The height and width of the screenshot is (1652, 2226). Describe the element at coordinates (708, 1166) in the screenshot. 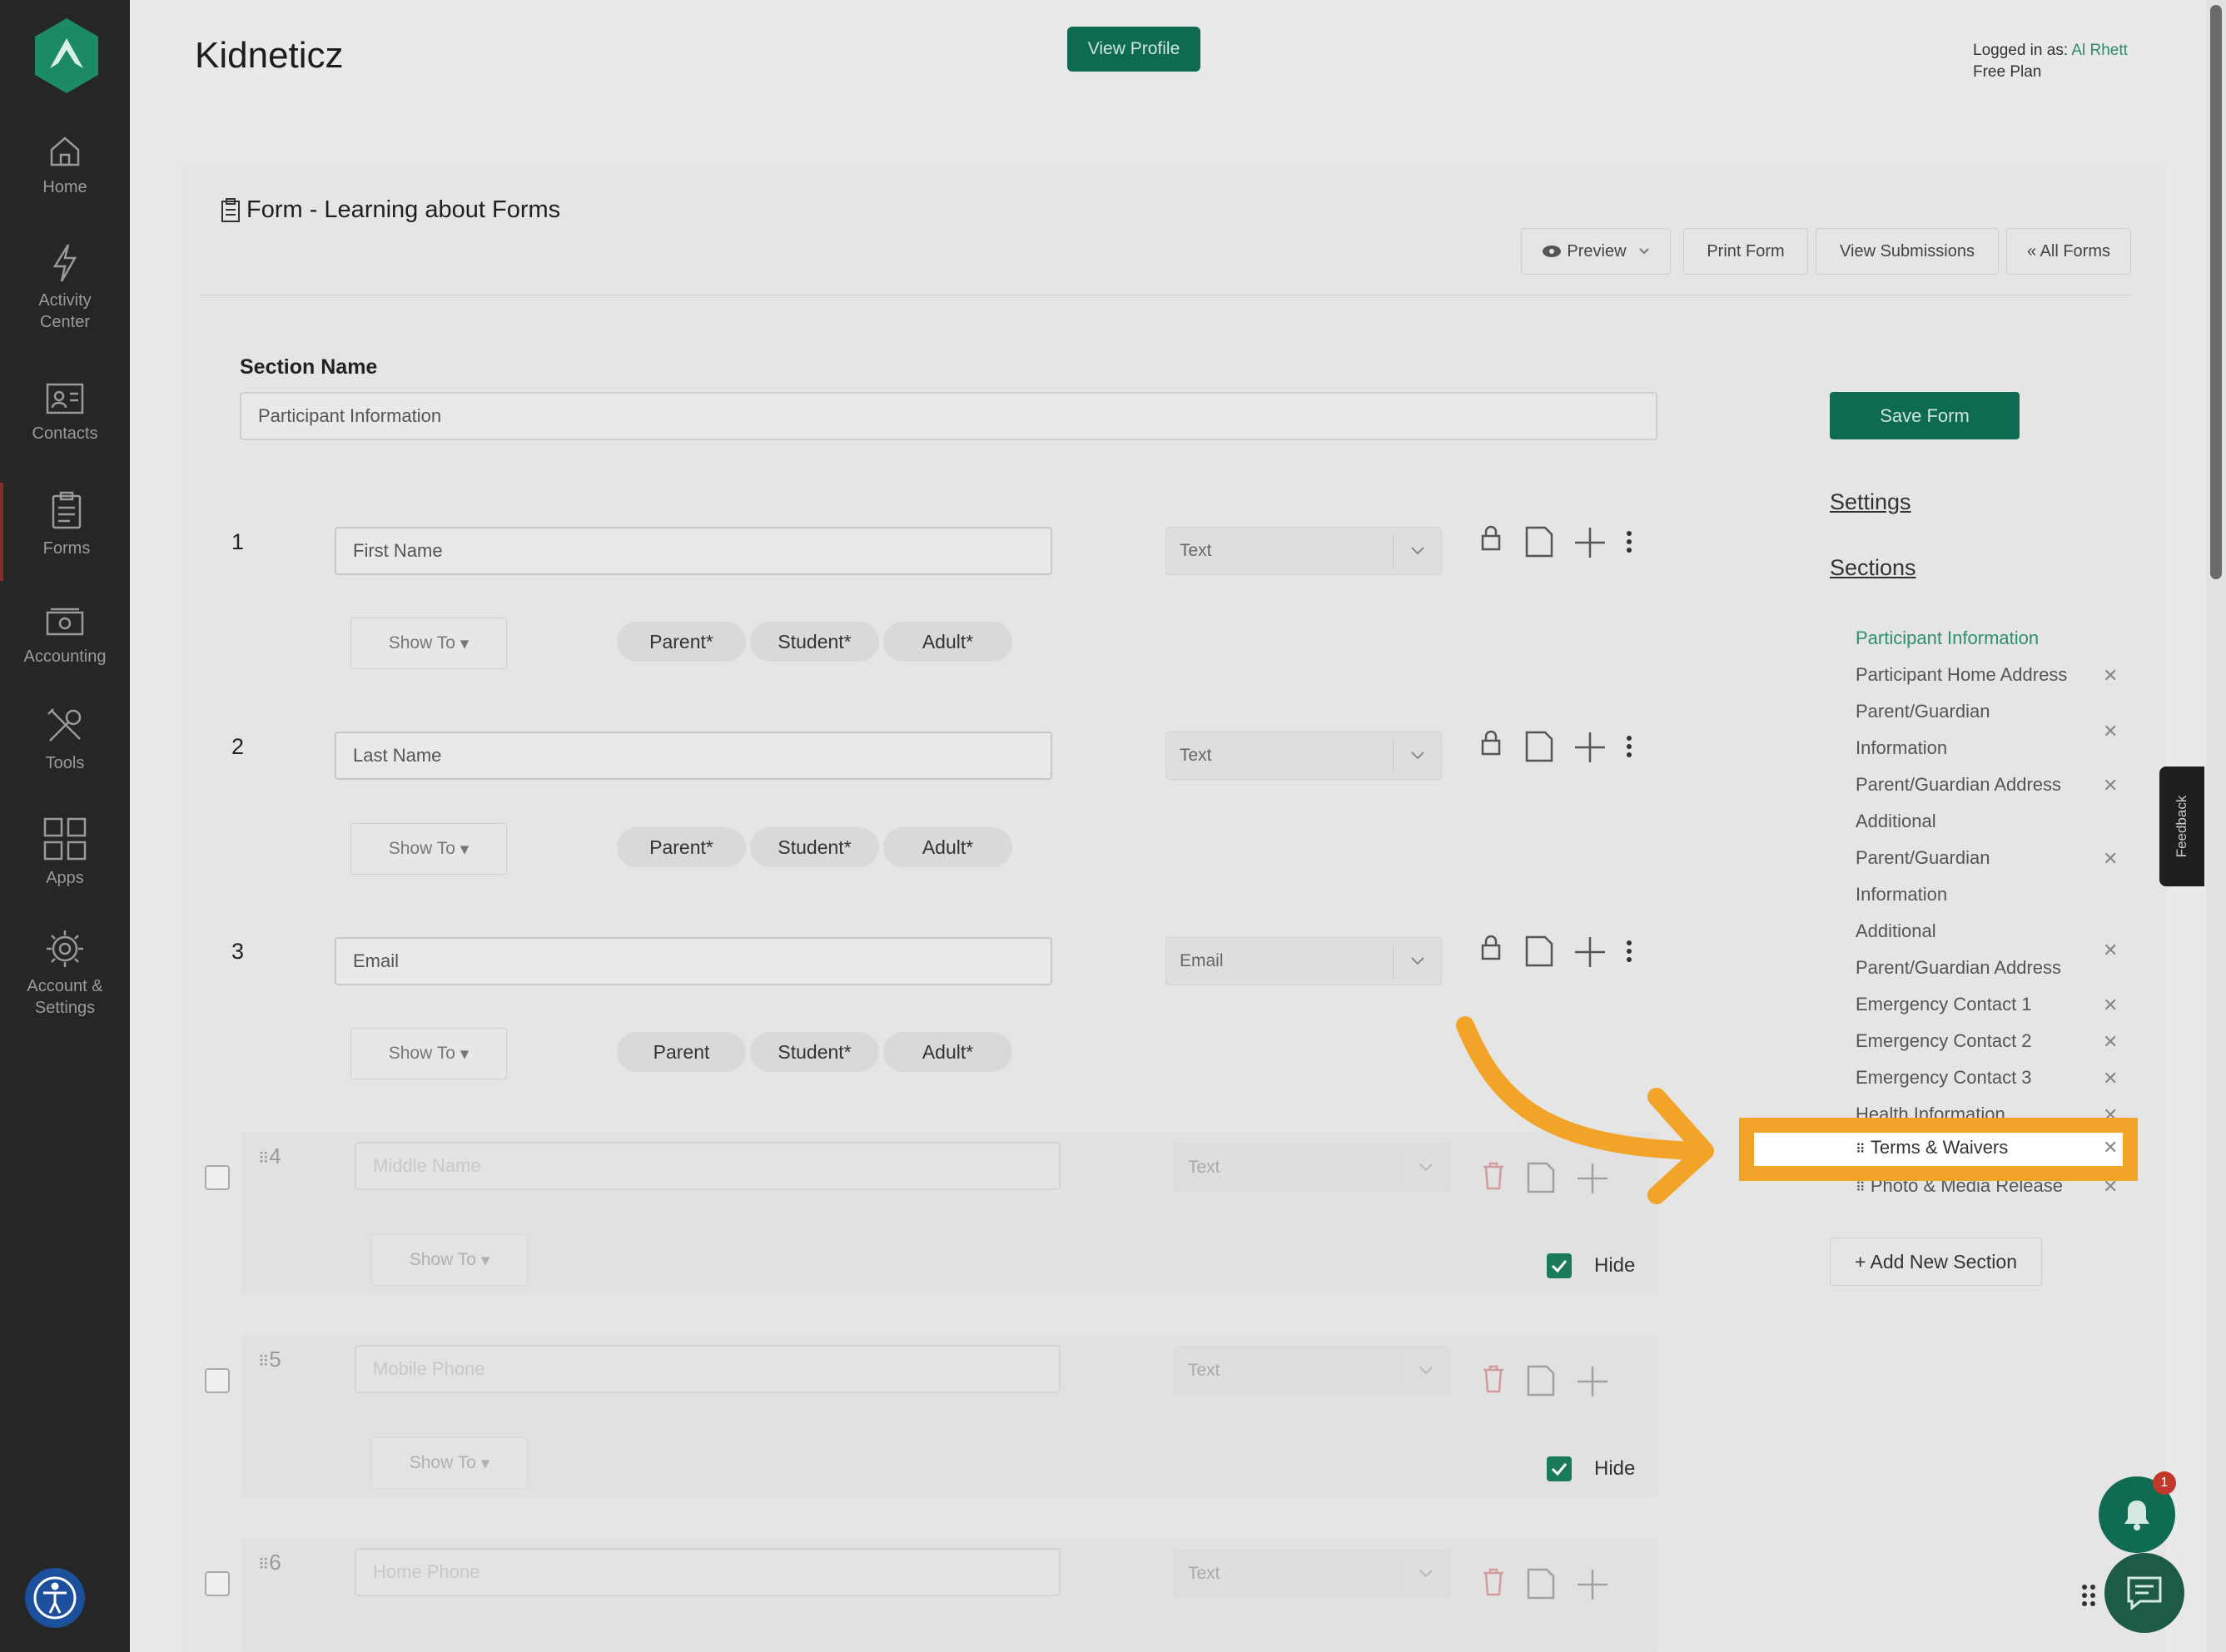

I see `field-label-input: Middle Name` at that location.